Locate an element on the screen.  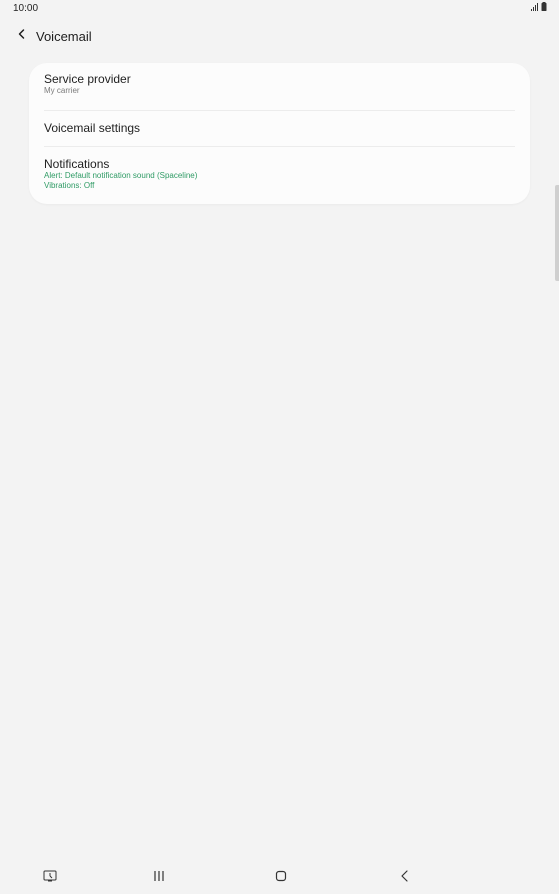
page-title: Voicemail is located at coordinates (64, 36).